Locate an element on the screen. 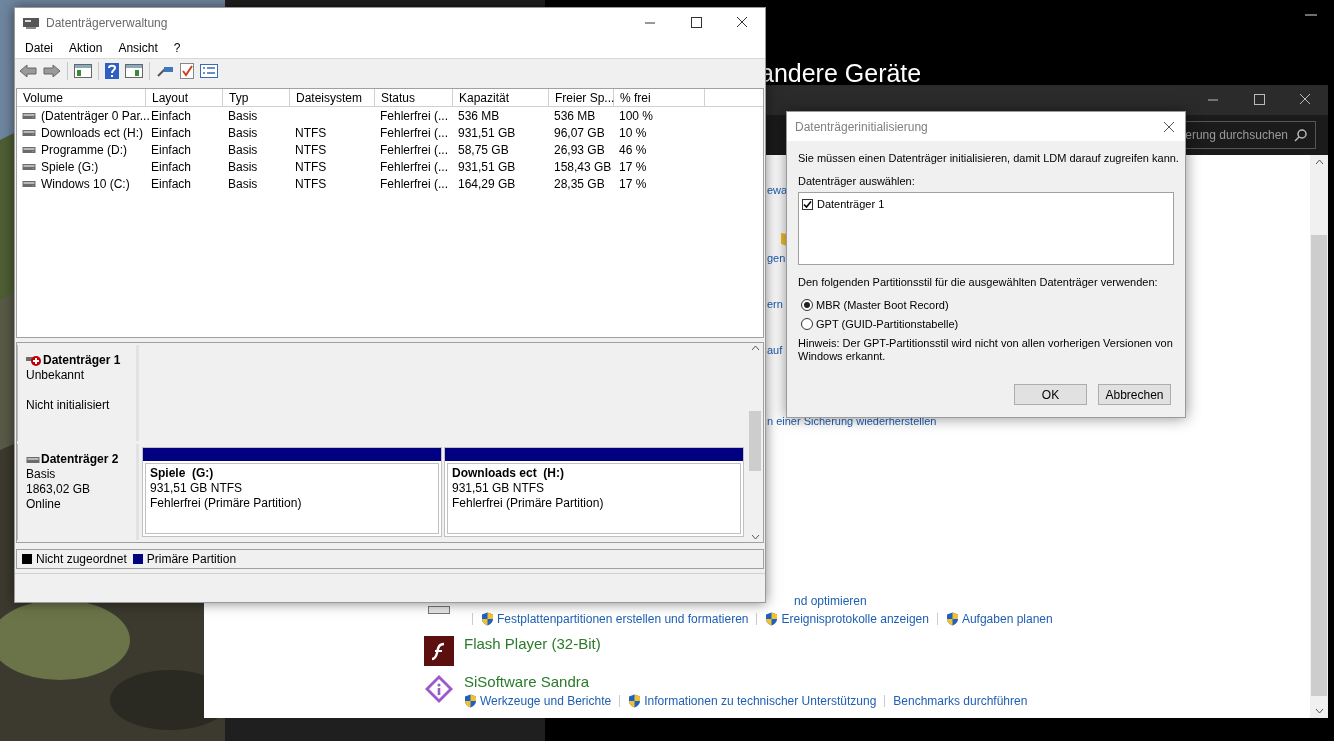  column-header: Layout is located at coordinates (184, 97).